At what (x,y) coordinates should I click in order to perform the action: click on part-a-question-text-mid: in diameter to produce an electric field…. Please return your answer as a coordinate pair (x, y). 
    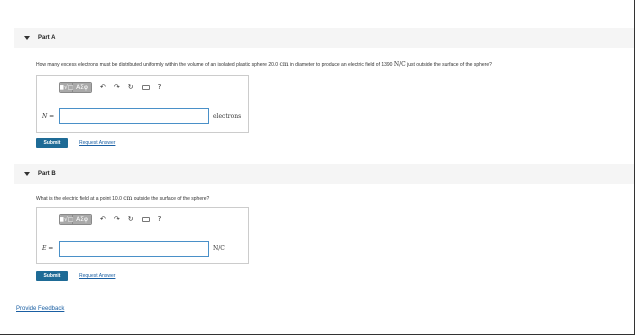
    Looking at the image, I should click on (341, 65).